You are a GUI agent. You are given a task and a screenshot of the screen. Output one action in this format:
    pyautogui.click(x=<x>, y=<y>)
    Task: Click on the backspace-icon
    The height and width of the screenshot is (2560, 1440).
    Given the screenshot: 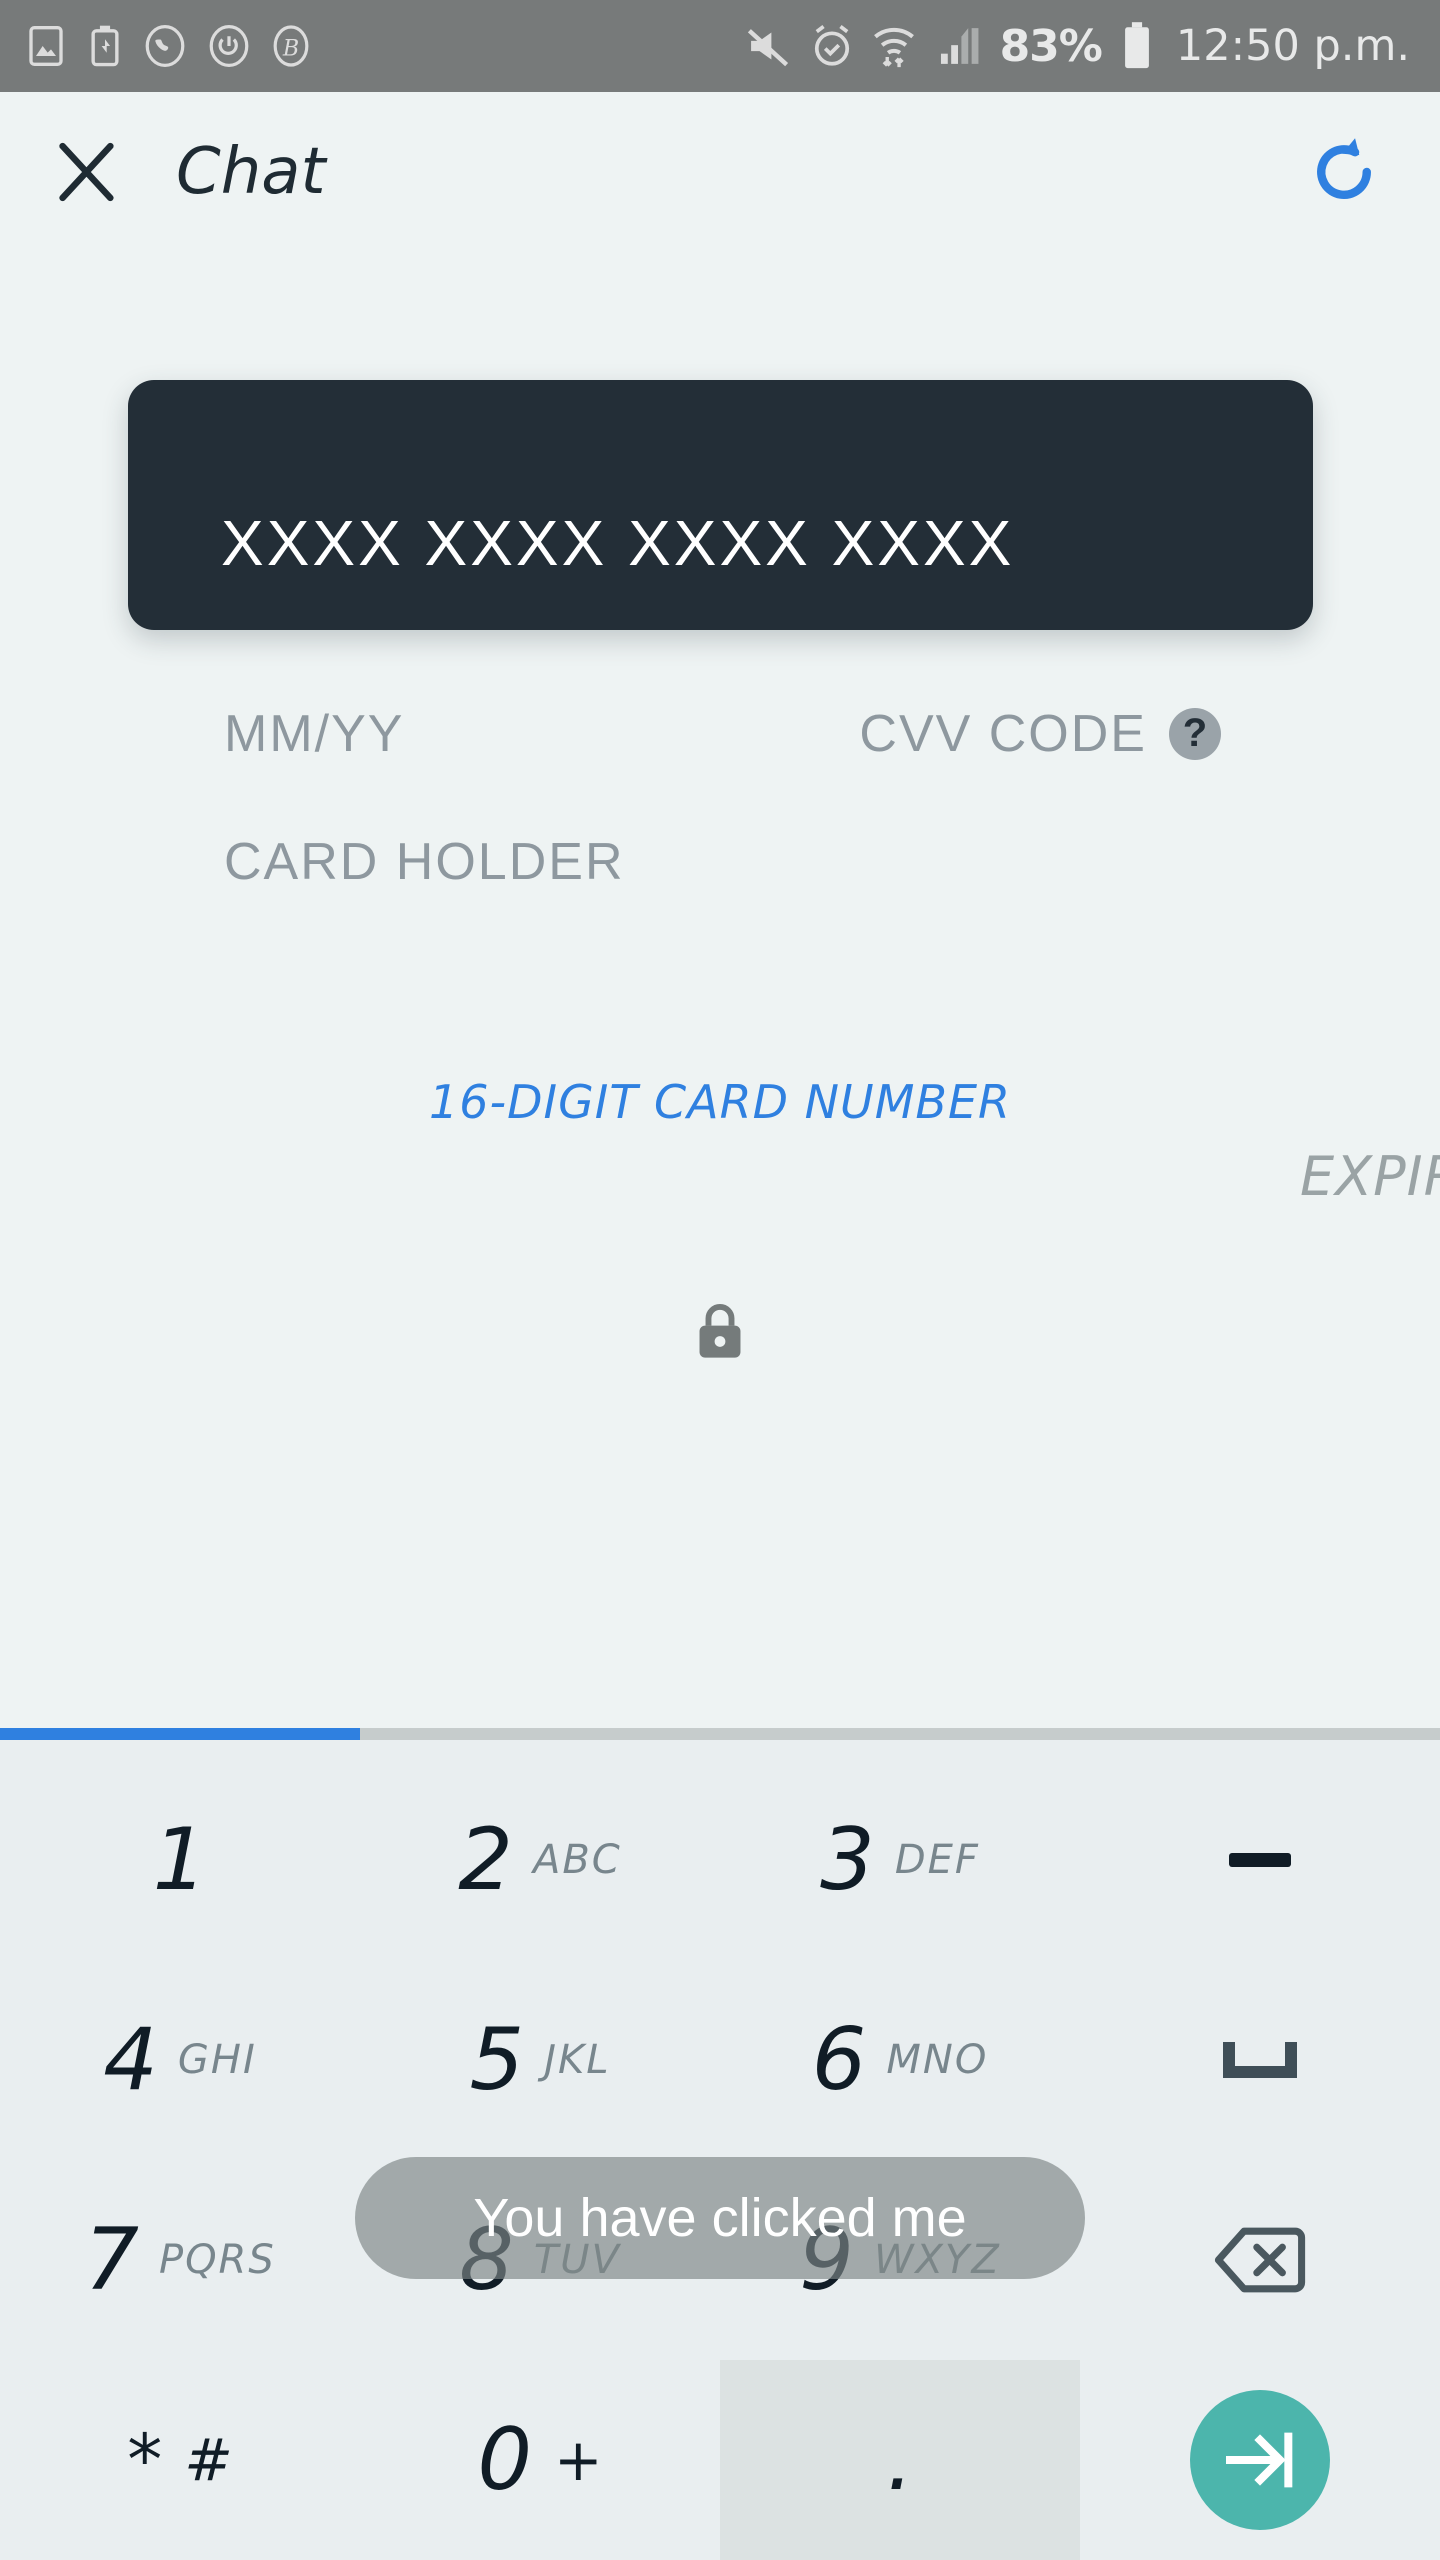 What is the action you would take?
    pyautogui.click(x=1260, y=2260)
    